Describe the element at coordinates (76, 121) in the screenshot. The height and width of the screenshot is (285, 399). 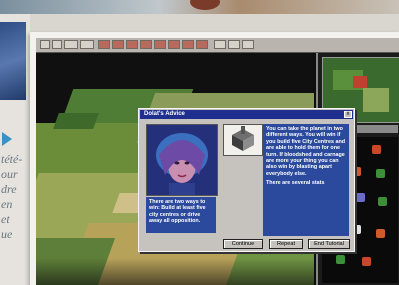
I see `map-terrain` at that location.